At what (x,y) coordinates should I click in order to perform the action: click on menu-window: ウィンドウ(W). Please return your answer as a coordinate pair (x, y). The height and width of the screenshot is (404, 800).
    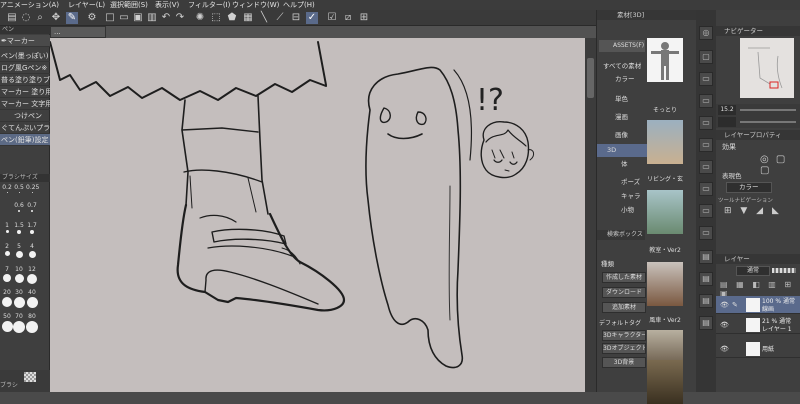
    Looking at the image, I should click on (255, 5).